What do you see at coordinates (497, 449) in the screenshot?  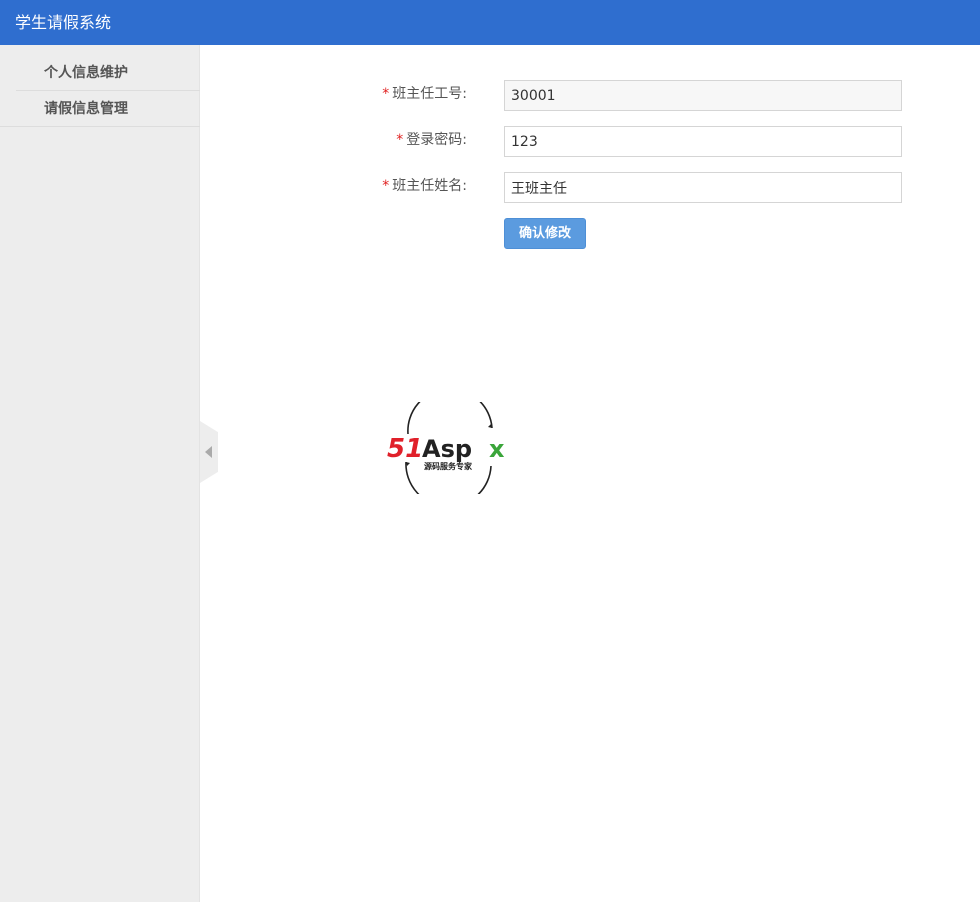 I see `svg-text: x` at bounding box center [497, 449].